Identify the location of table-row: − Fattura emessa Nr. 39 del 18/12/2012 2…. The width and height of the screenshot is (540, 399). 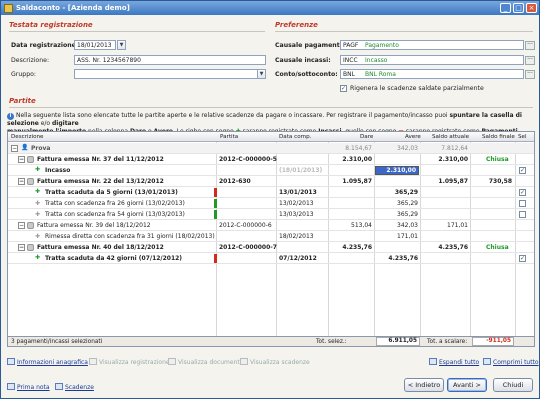
(271, 225).